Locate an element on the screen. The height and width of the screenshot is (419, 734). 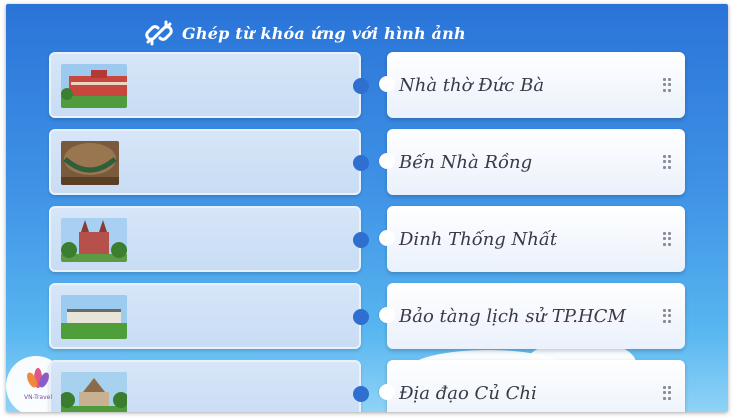
red-colonial-building-photo is located at coordinates (94, 86).